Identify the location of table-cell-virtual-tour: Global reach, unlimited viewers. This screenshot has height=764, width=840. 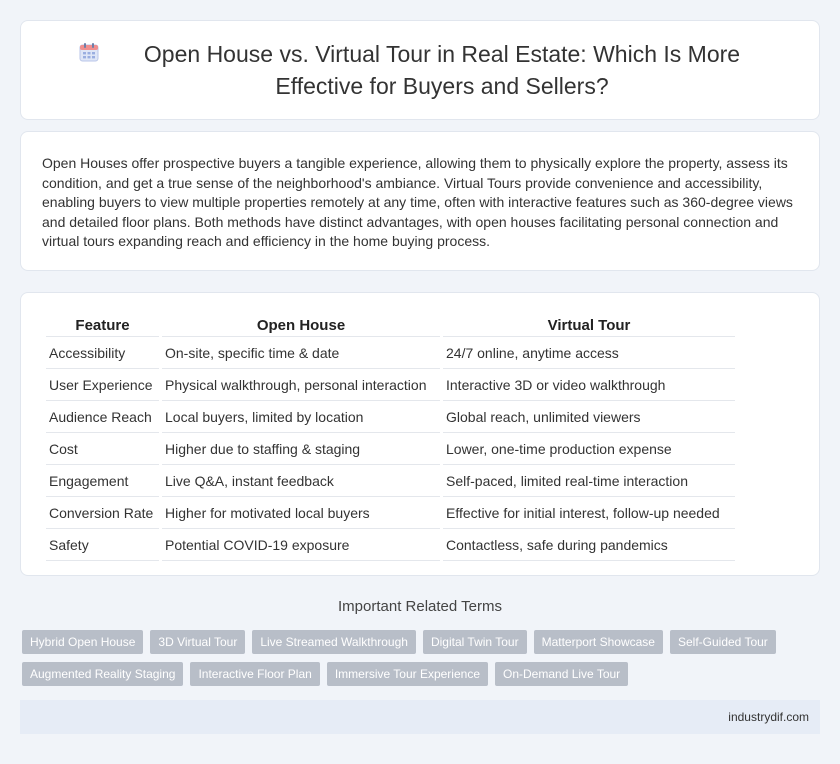
(589, 418).